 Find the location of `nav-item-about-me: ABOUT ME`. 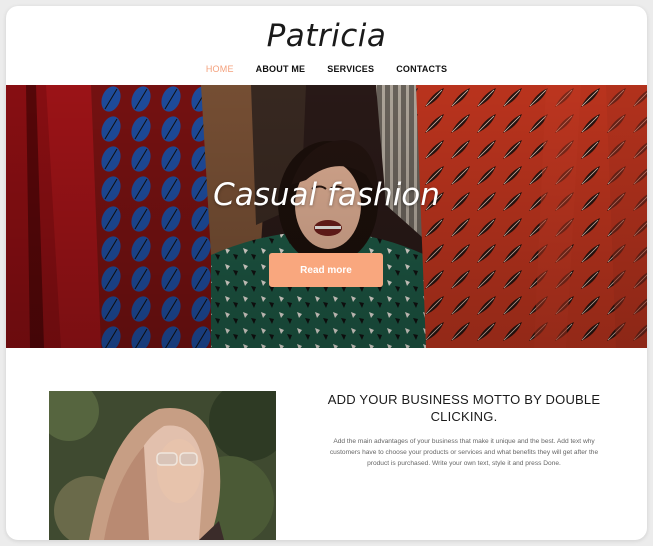

nav-item-about-me: ABOUT ME is located at coordinates (281, 71).